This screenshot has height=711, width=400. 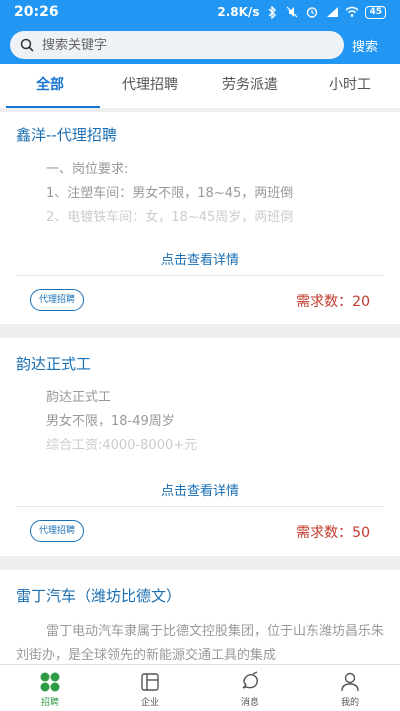 I want to click on person-icon, so click(x=350, y=682).